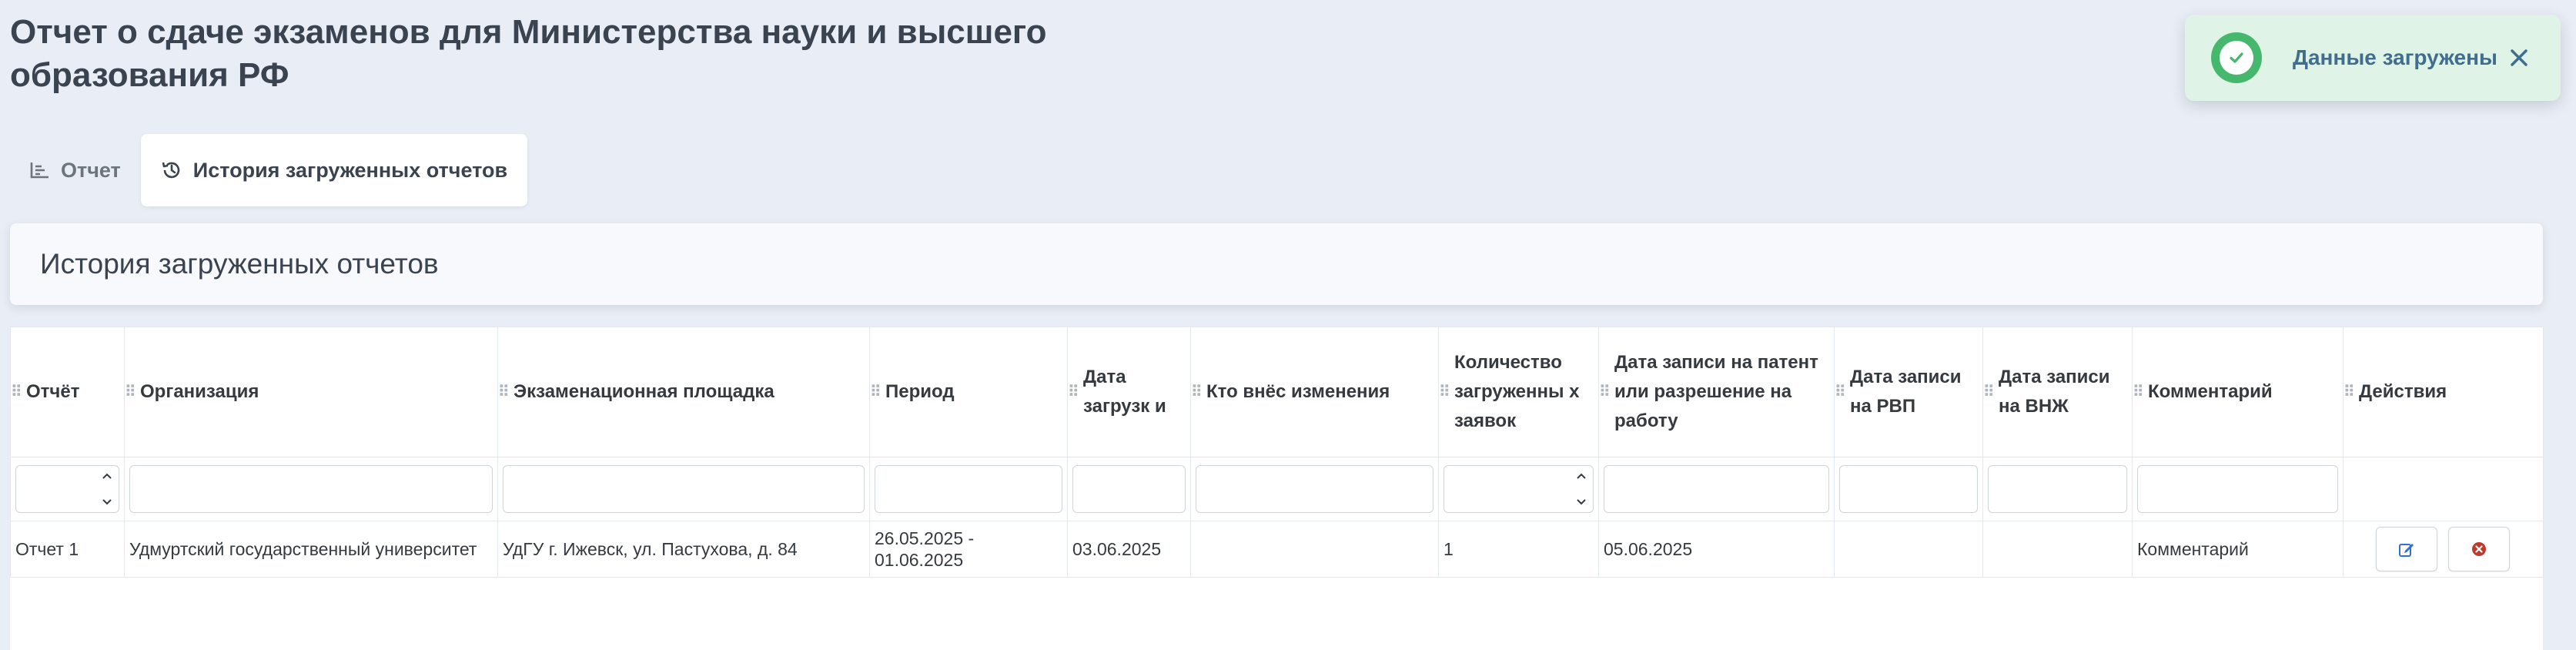  Describe the element at coordinates (1909, 550) in the screenshot. I see `cell-rvp-date` at that location.